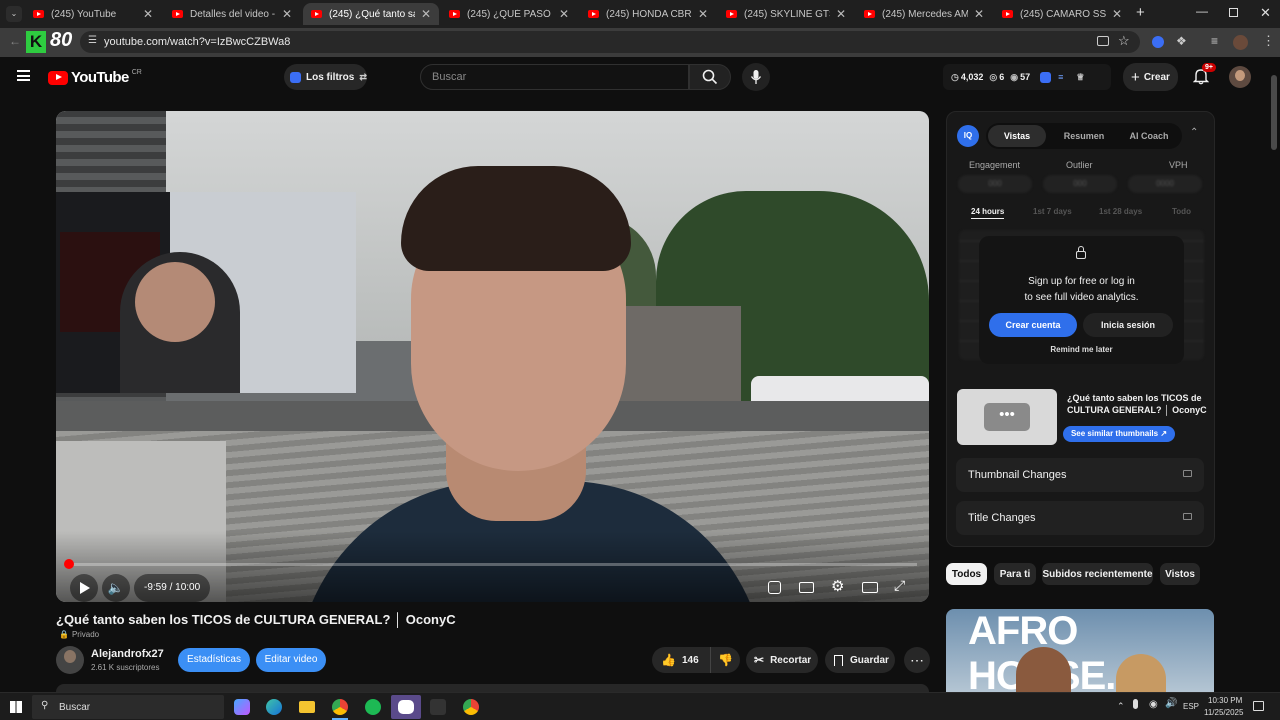 The height and width of the screenshot is (720, 1280). Describe the element at coordinates (471, 707) in the screenshot. I see `chrome-profile-app-icon` at that location.